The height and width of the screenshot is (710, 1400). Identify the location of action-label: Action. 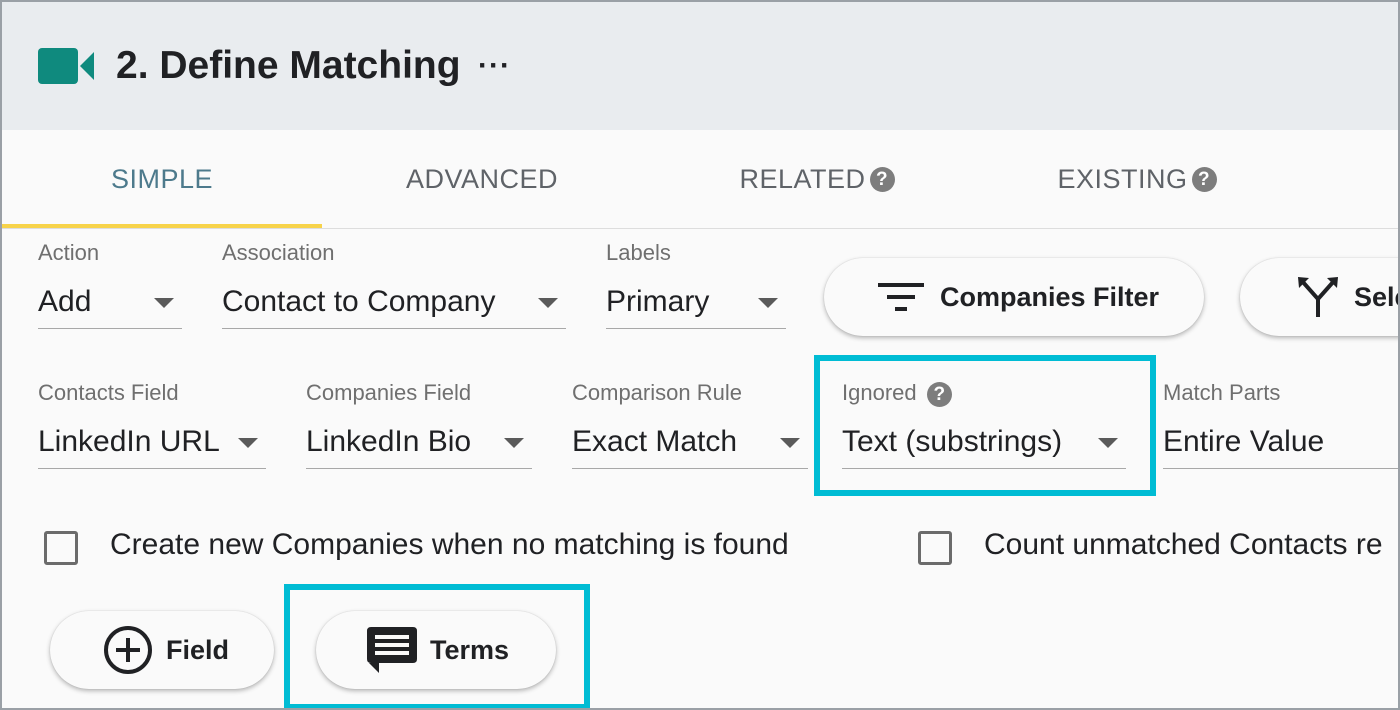
(69, 252).